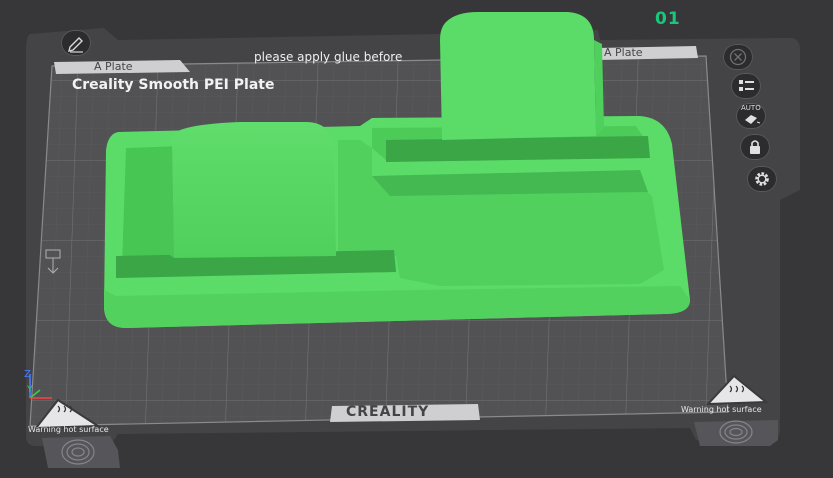  I want to click on plate-settings-button, so click(762, 179).